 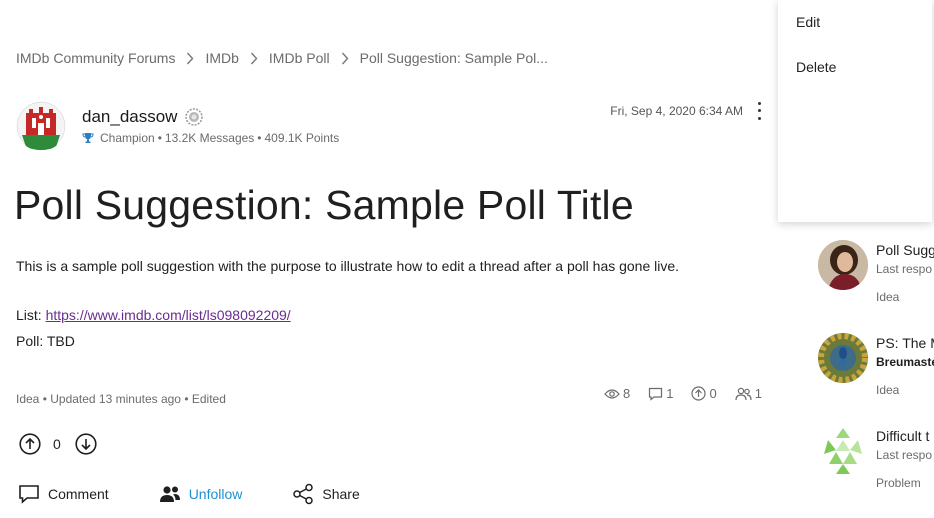 I want to click on comments-stat: 1, so click(x=660, y=393).